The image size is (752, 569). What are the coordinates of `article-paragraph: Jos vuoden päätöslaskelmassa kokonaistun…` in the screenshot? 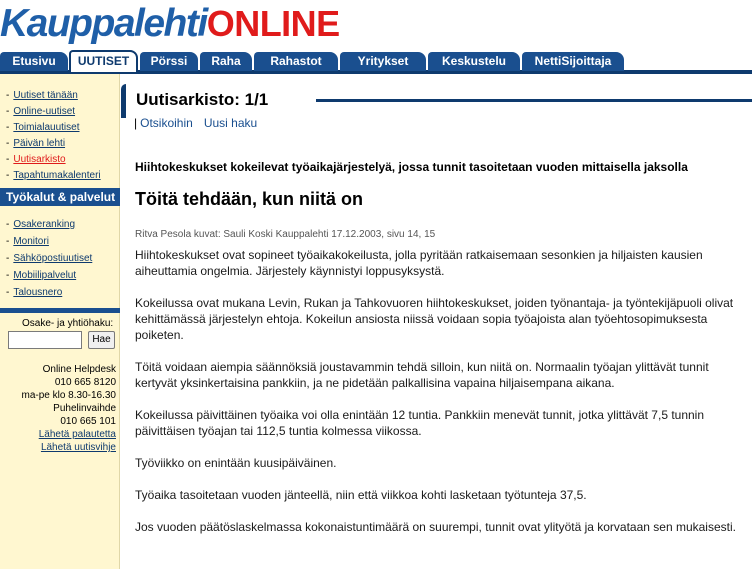 It's located at (435, 527).